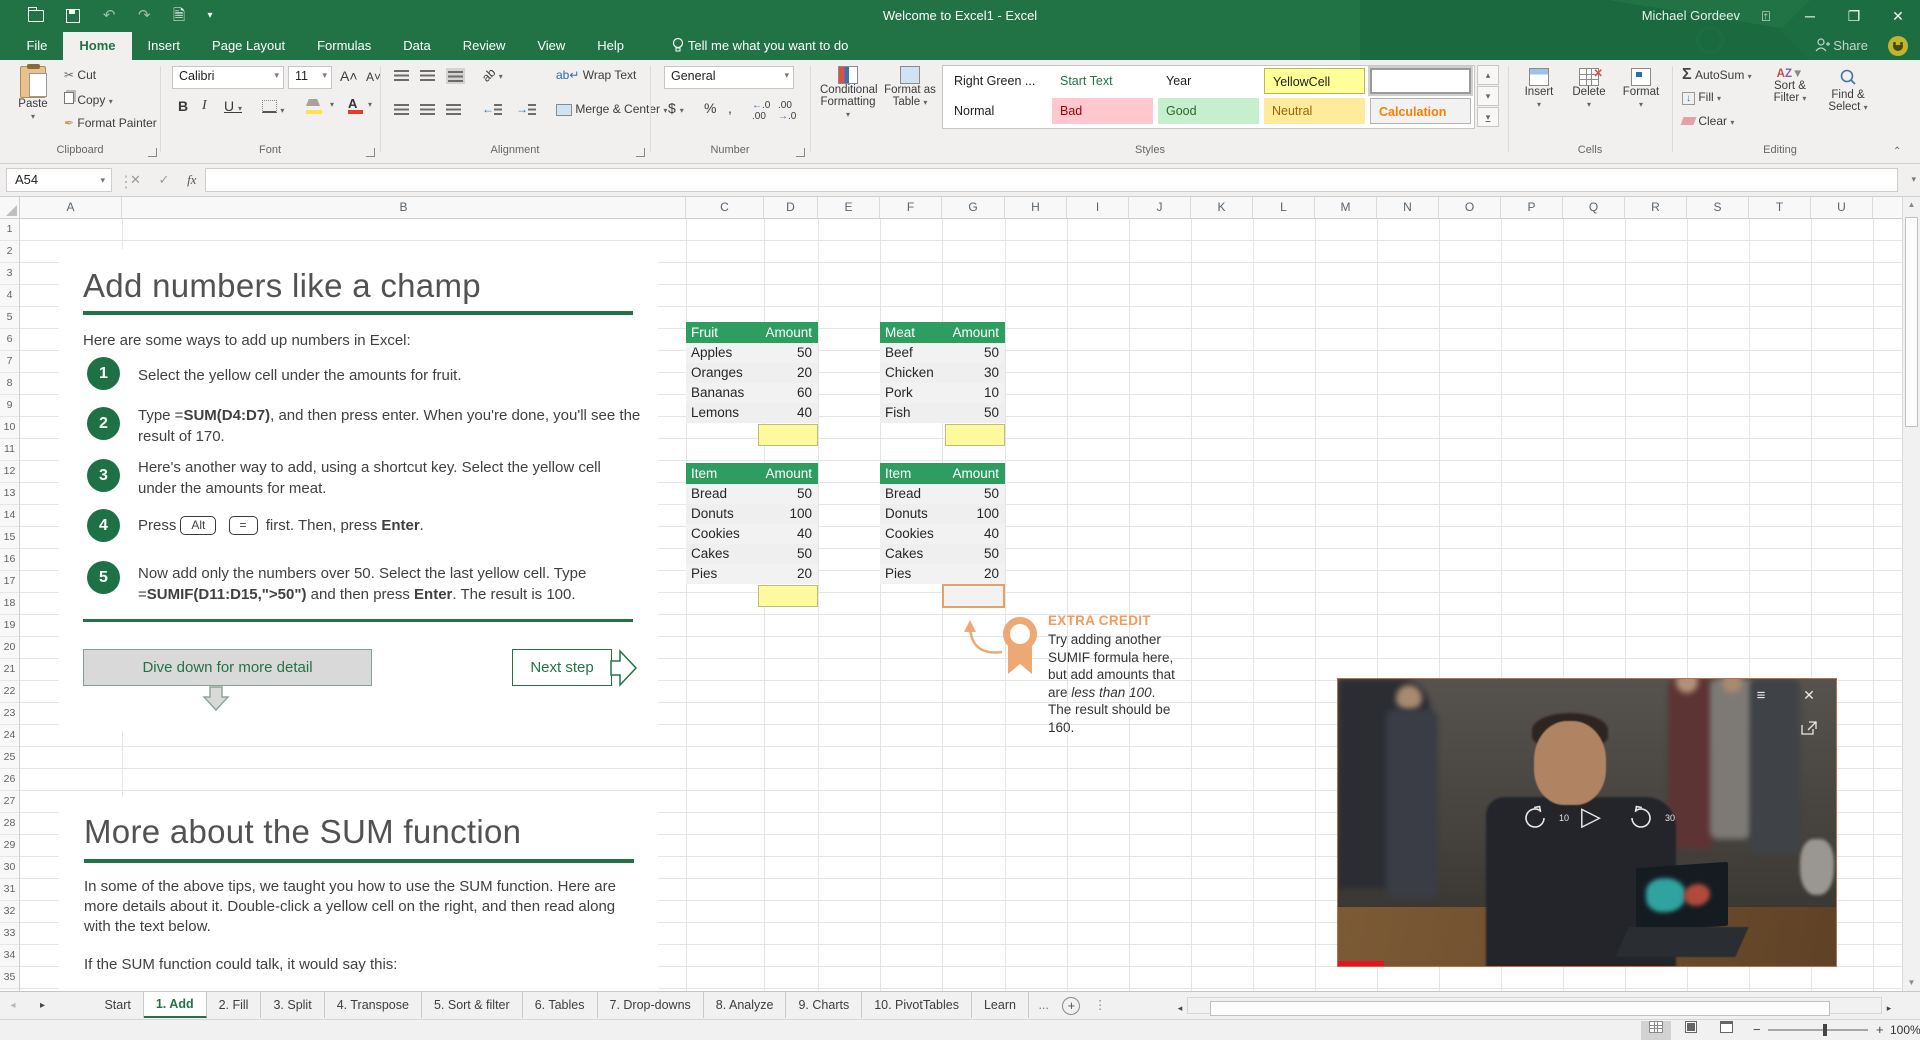  I want to click on restore-icon: ❐, so click(1854, 16).